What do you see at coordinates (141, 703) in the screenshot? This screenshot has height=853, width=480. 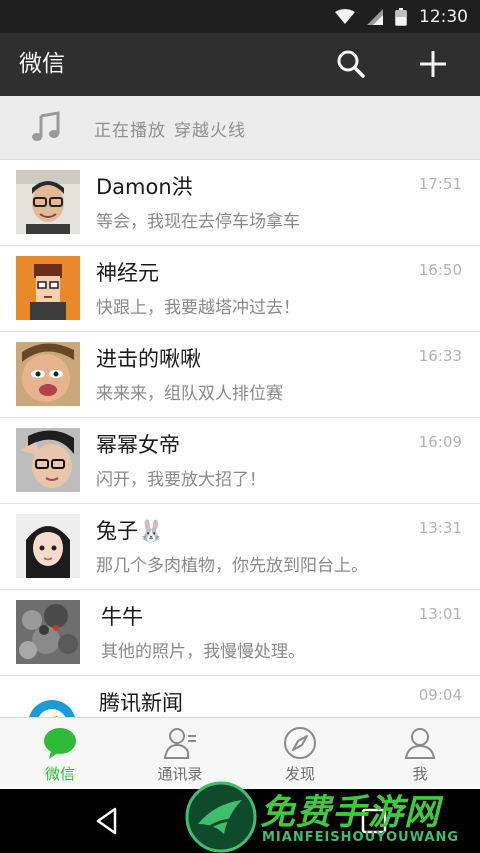 I see `chat-name: 腾讯新闻` at bounding box center [141, 703].